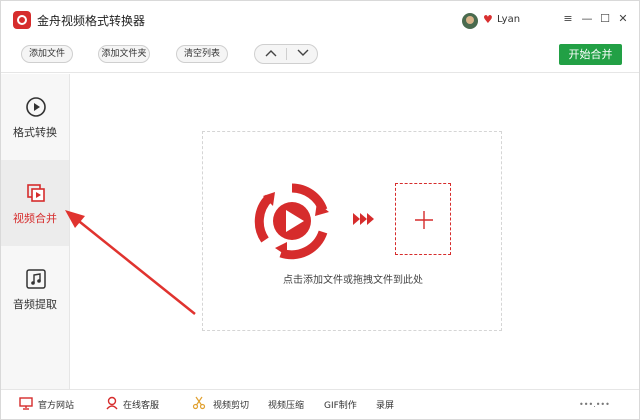 Image resolution: width=640 pixels, height=420 pixels. What do you see at coordinates (141, 404) in the screenshot?
I see `online-support-link: 在线客服` at bounding box center [141, 404].